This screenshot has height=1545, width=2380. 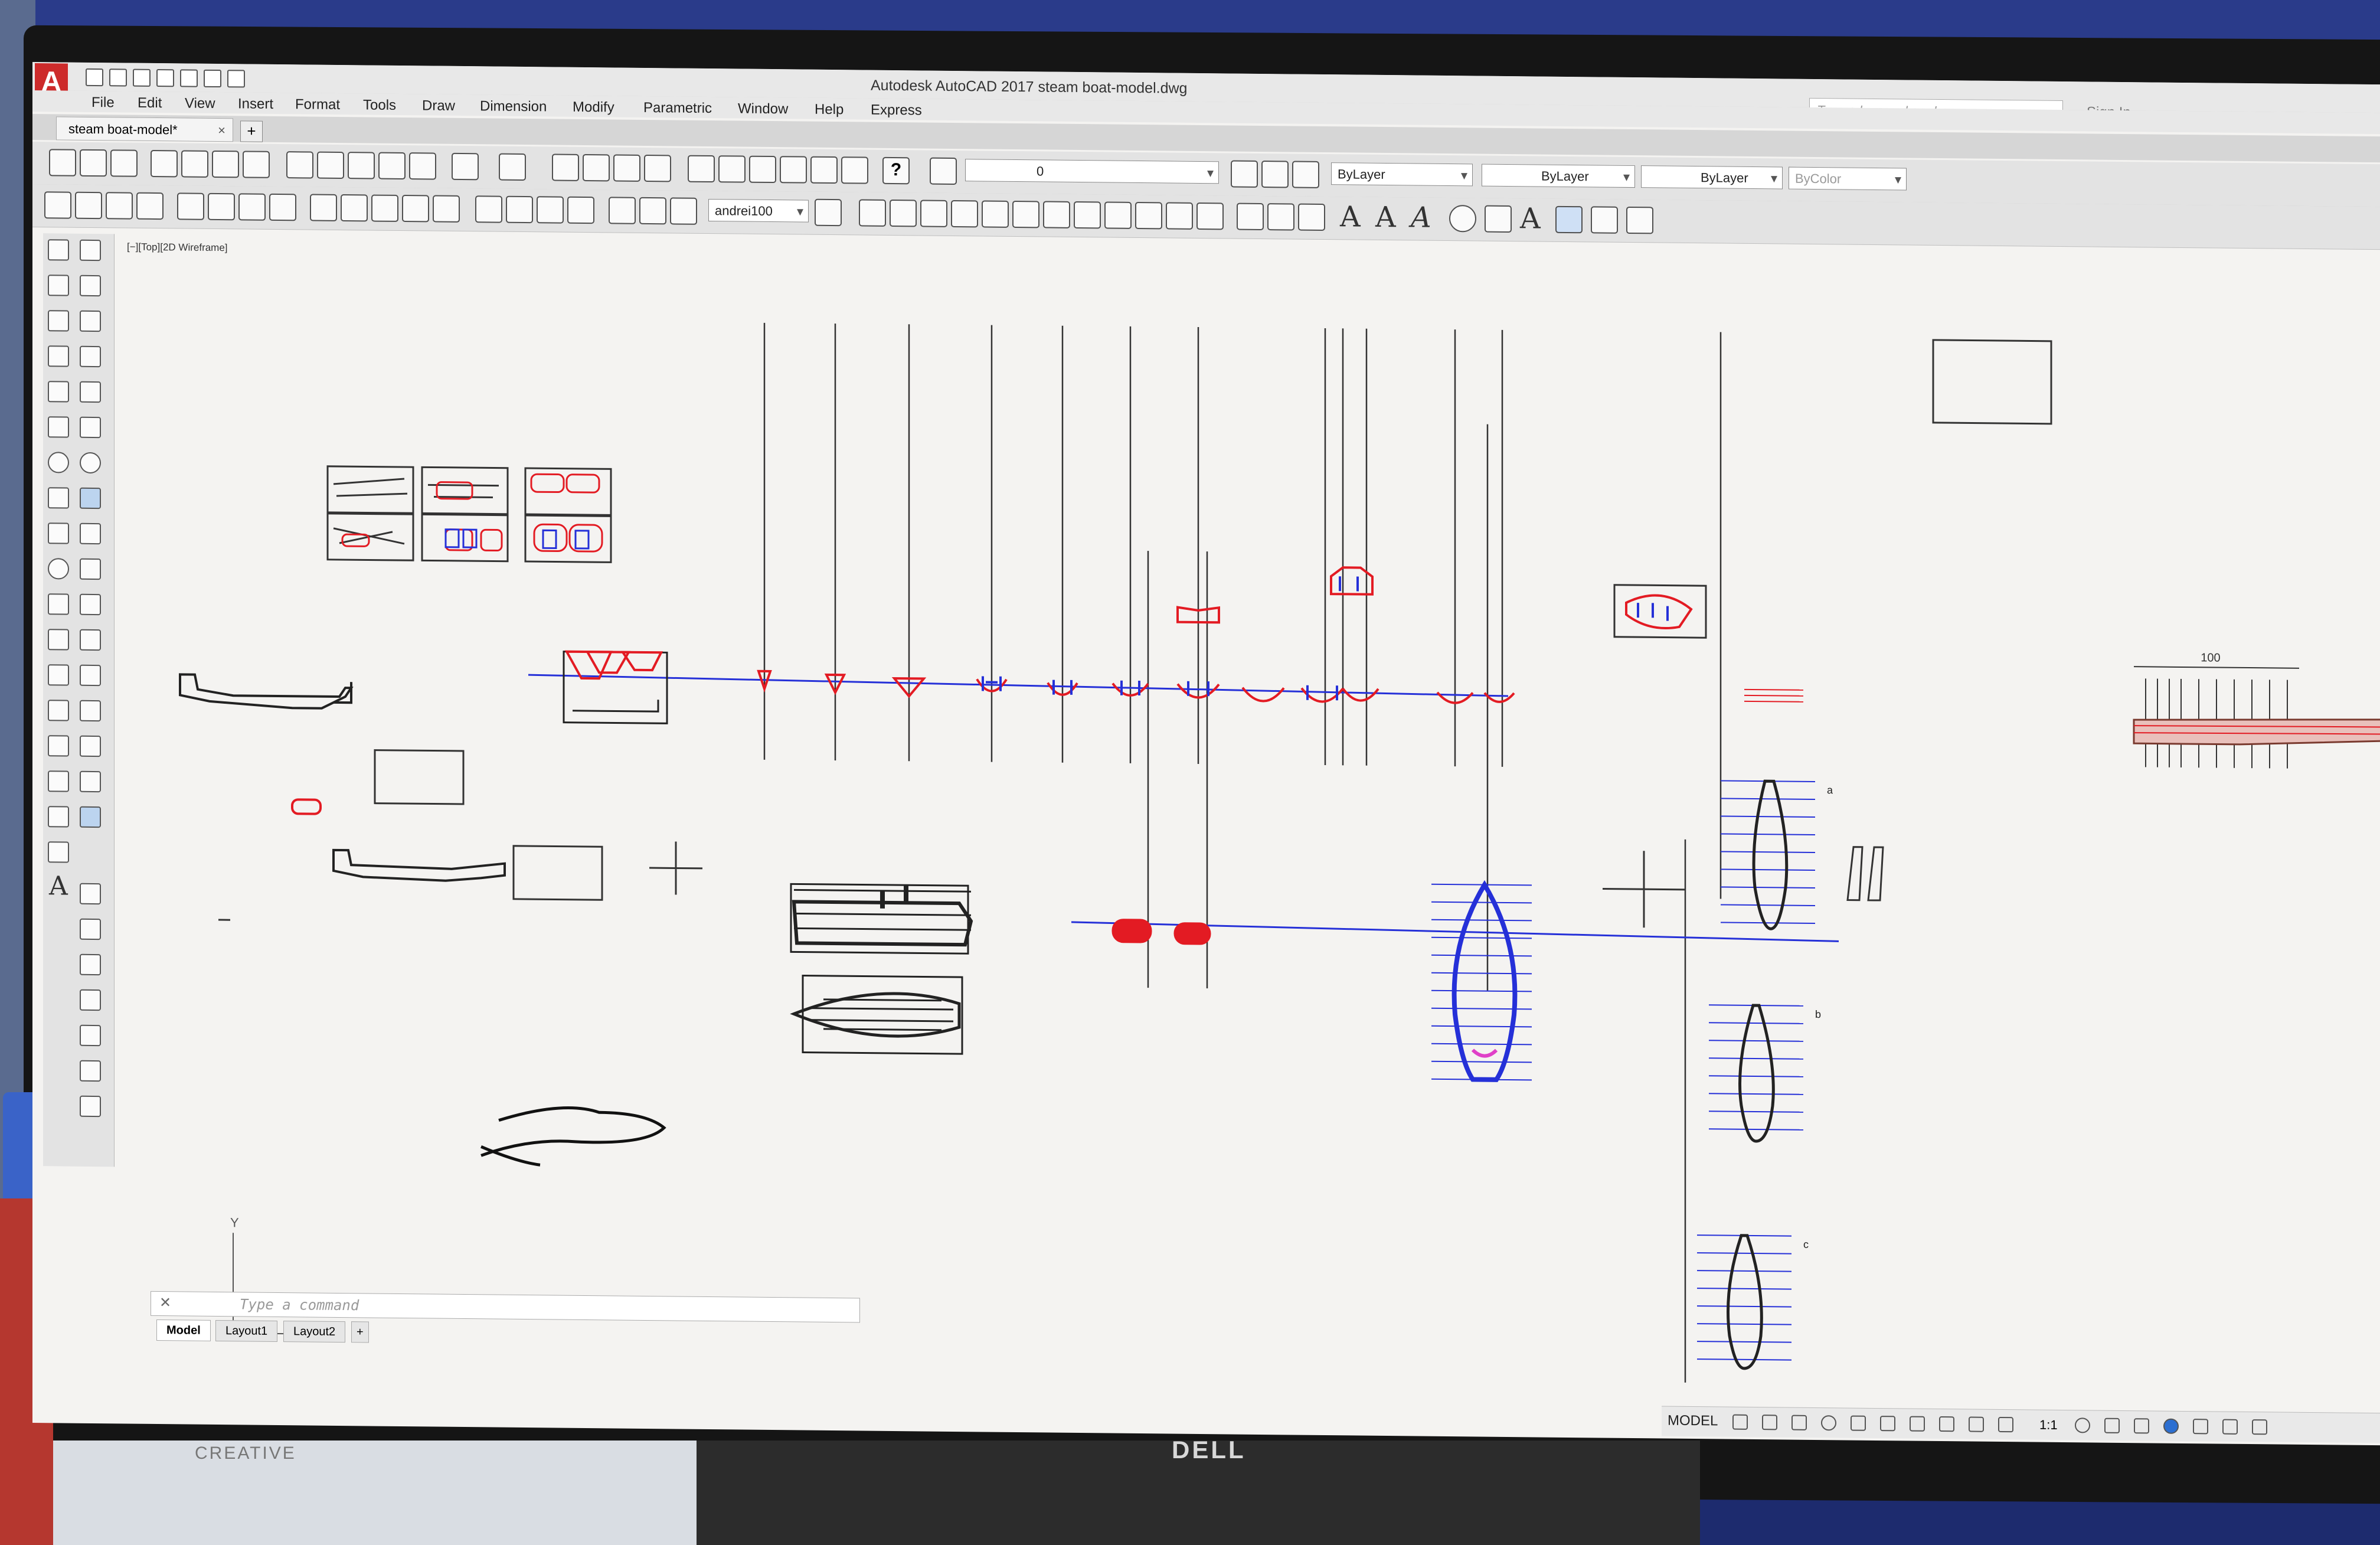 What do you see at coordinates (57, 205) in the screenshot?
I see `linear-dimension-icon` at bounding box center [57, 205].